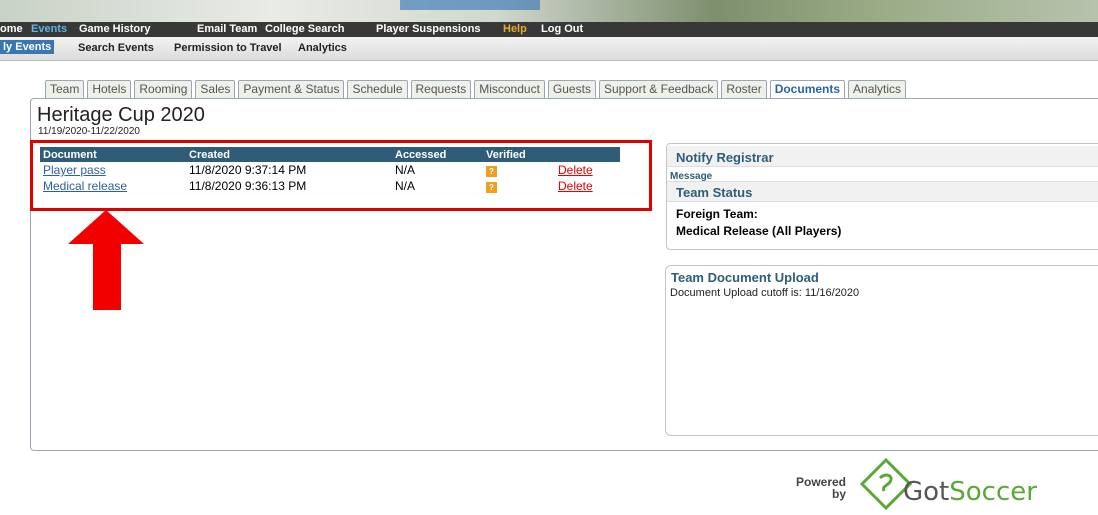 Image resolution: width=1098 pixels, height=515 pixels. I want to click on header-banner, so click(549, 11).